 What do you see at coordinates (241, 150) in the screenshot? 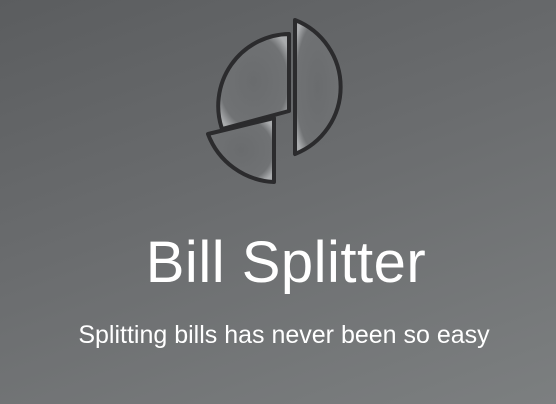
I see `pie-slice-small` at bounding box center [241, 150].